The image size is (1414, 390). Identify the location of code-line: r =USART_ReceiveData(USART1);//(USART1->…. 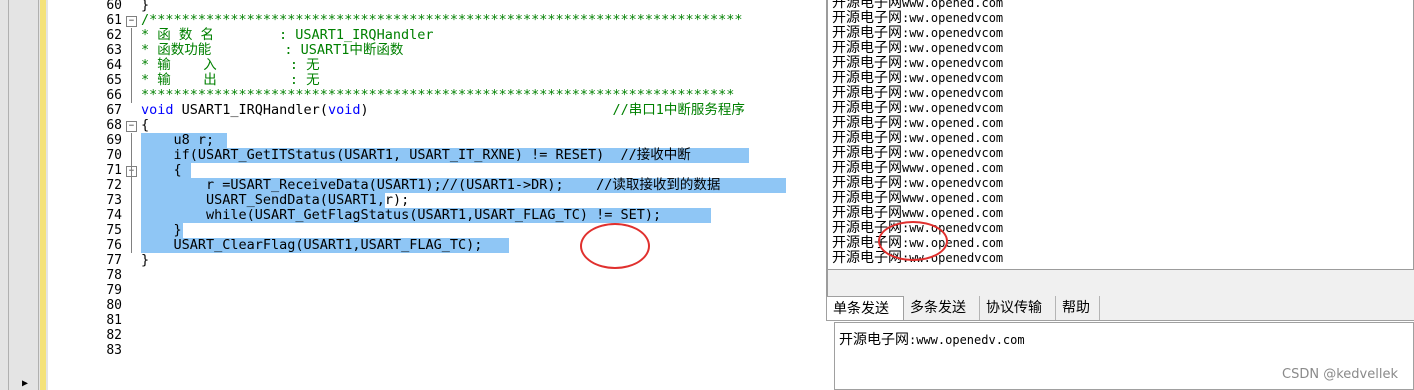
(431, 185).